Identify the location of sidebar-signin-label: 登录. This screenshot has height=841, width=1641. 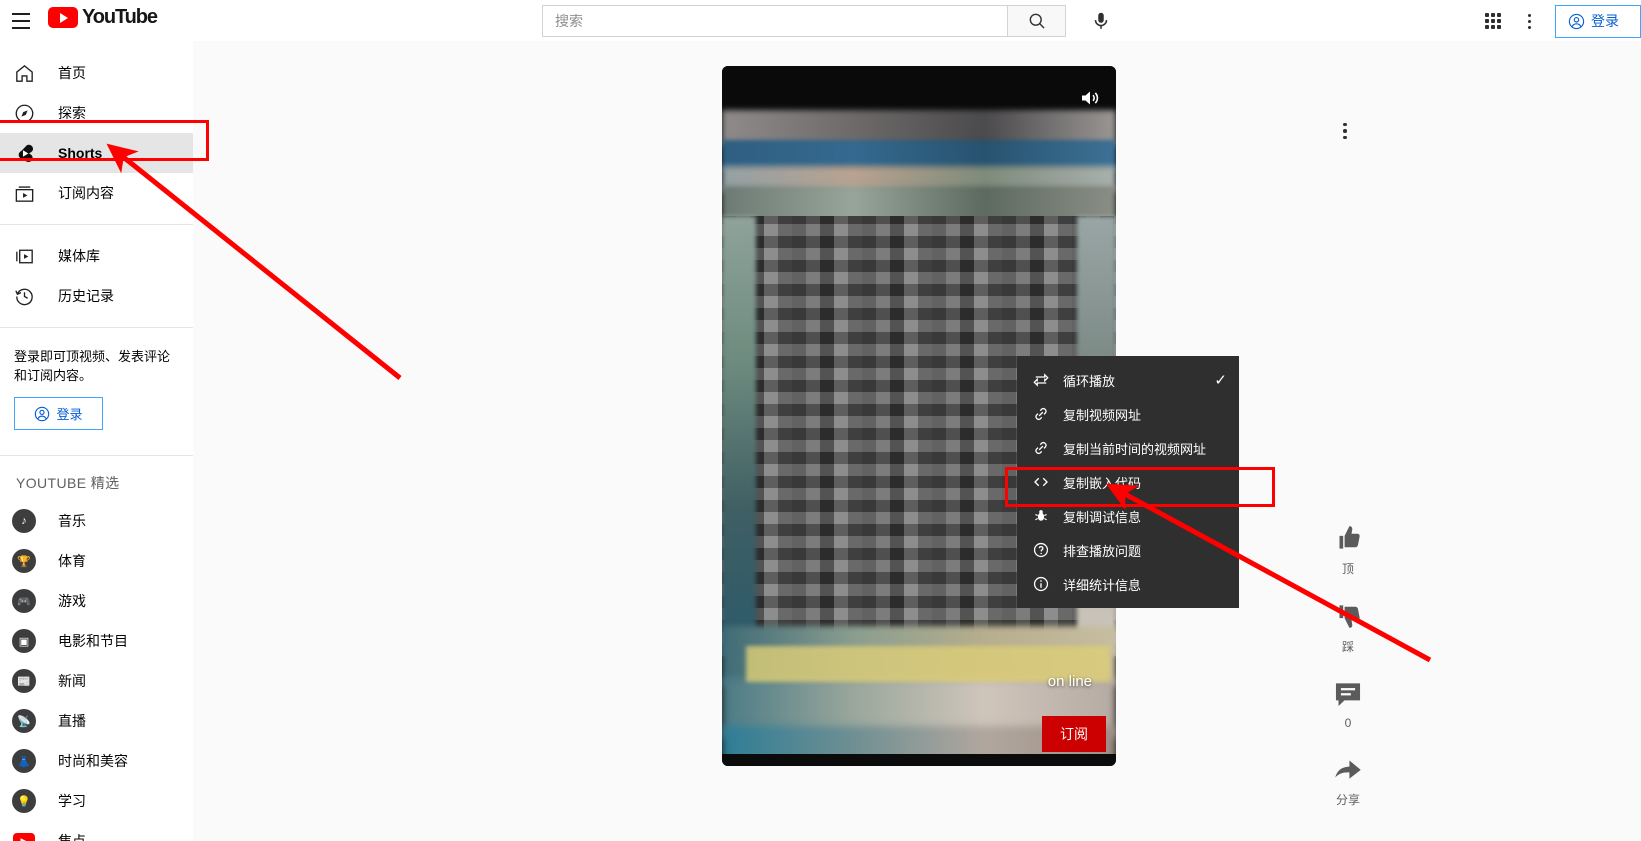
(69, 414).